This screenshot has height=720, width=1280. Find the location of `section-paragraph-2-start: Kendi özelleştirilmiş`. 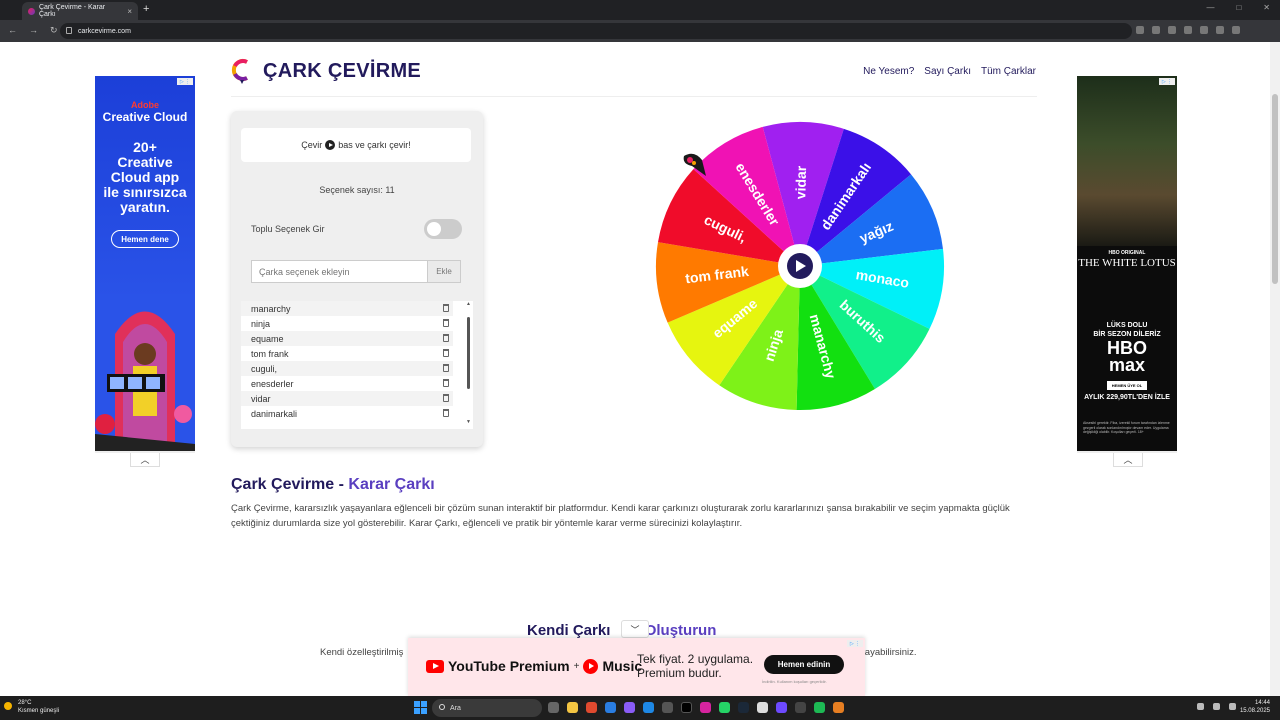

section-paragraph-2-start: Kendi özelleştirilmiş is located at coordinates (362, 652).